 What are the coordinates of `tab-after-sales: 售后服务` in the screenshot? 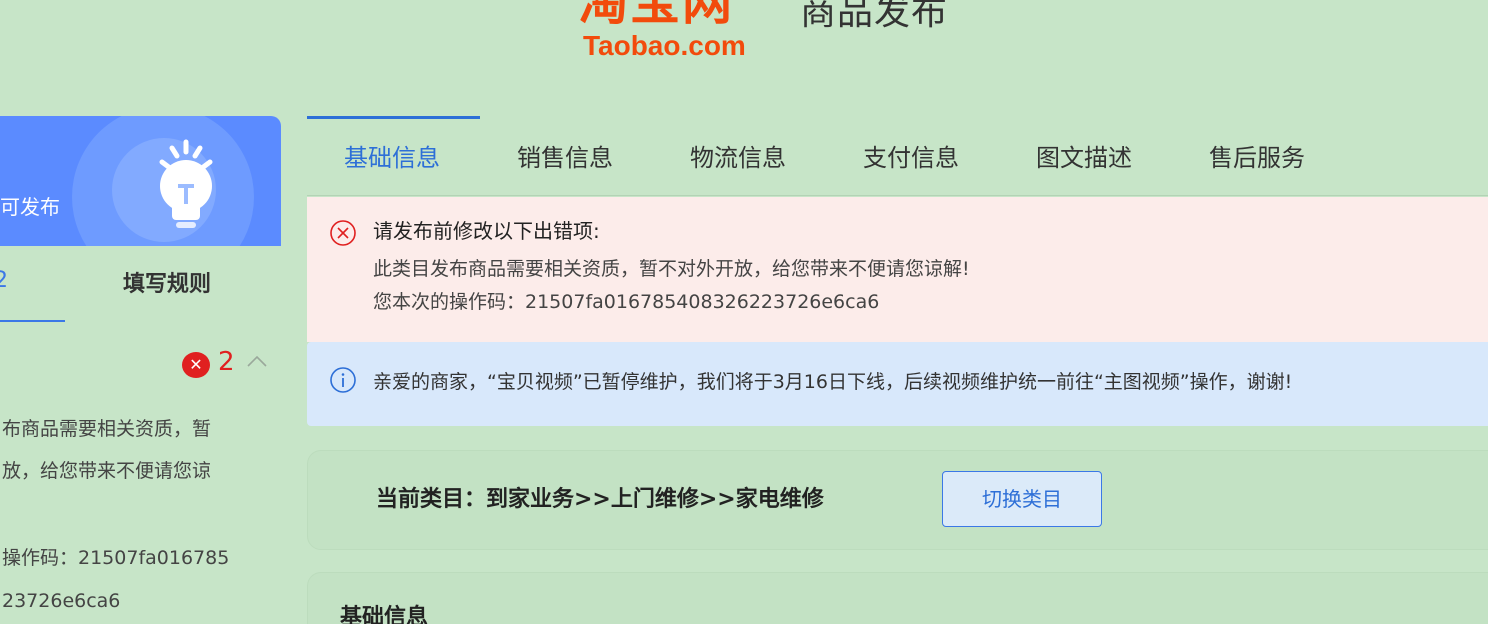 It's located at (1257, 158).